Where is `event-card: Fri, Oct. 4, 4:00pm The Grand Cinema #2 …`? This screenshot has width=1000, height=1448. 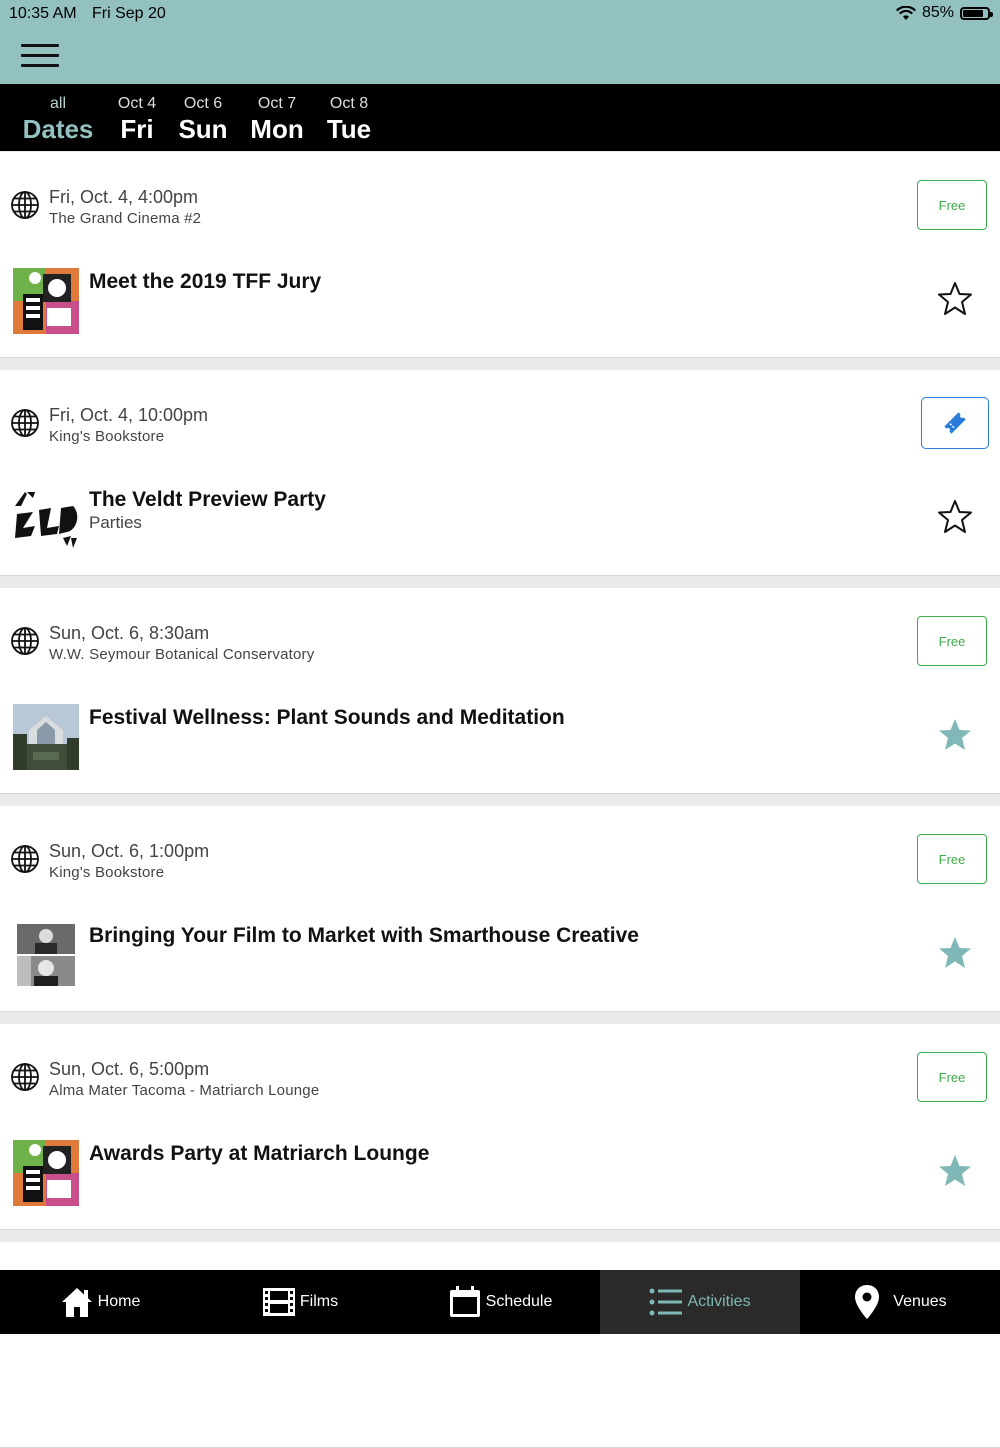 event-card: Fri, Oct. 4, 4:00pm The Grand Cinema #2 … is located at coordinates (500, 255).